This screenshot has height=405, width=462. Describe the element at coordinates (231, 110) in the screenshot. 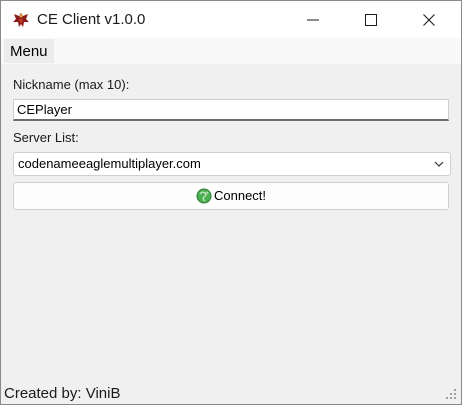

I see `nickname-input` at that location.